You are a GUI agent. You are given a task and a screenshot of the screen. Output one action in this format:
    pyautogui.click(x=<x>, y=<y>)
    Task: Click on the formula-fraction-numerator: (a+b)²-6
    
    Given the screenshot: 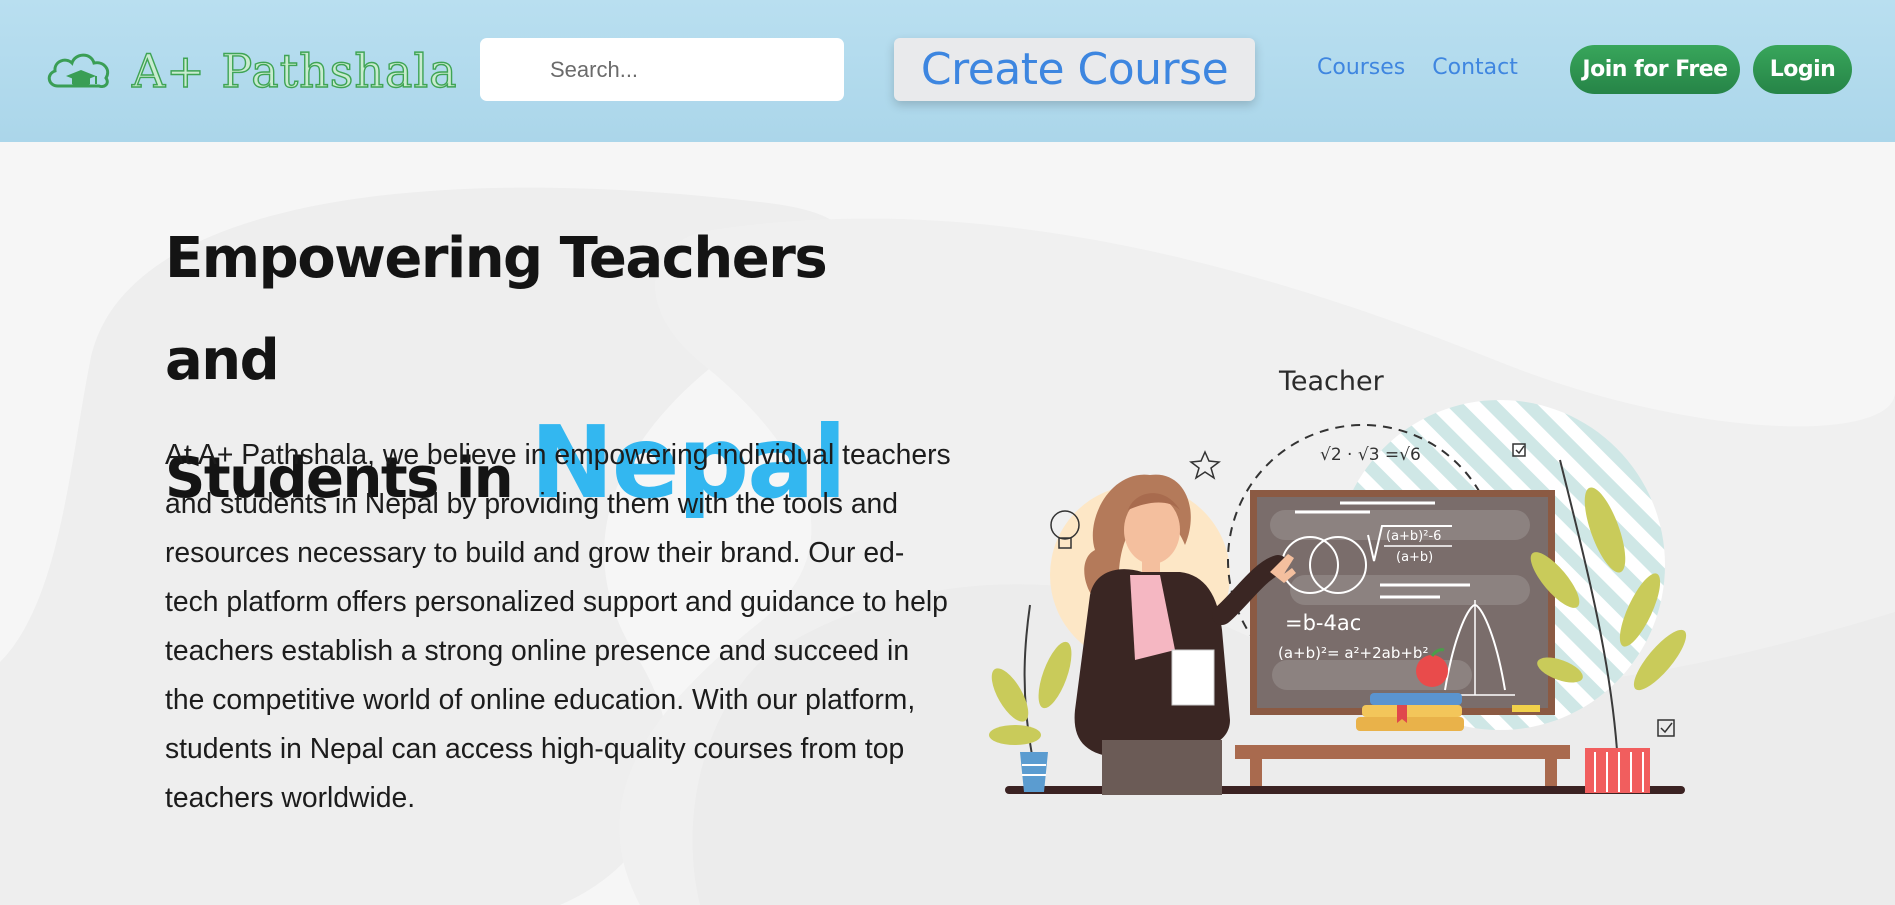 What is the action you would take?
    pyautogui.click(x=1413, y=536)
    